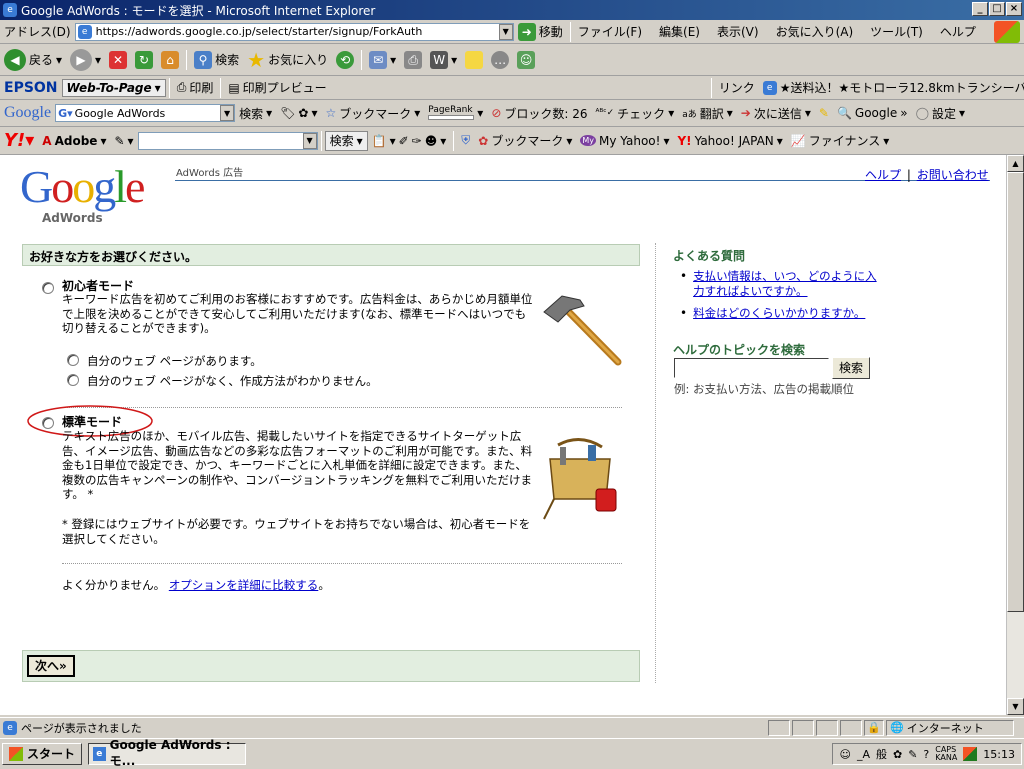 Image resolution: width=1024 pixels, height=769 pixels. Describe the element at coordinates (309, 140) in the screenshot. I see `yahoo-search-dropdown-icon: ▼` at that location.